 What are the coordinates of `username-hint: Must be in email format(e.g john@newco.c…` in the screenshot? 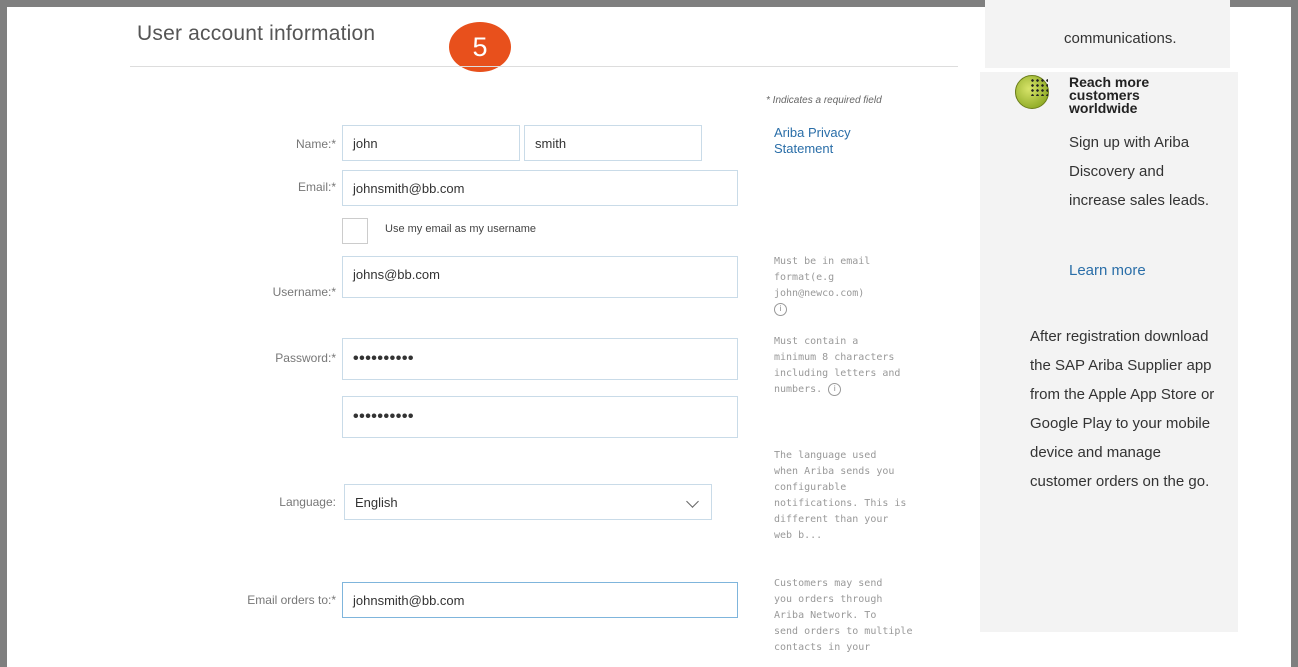 It's located at (866, 286).